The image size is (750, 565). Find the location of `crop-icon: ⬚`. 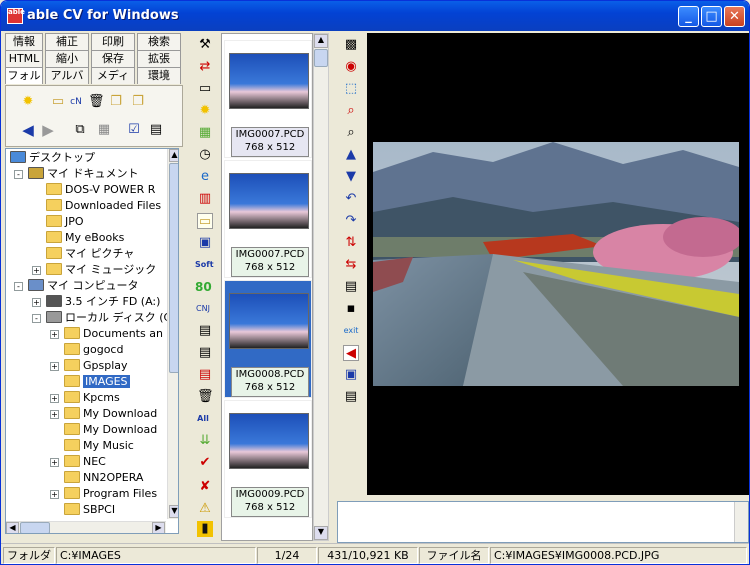

crop-icon: ⬚ is located at coordinates (351, 89).